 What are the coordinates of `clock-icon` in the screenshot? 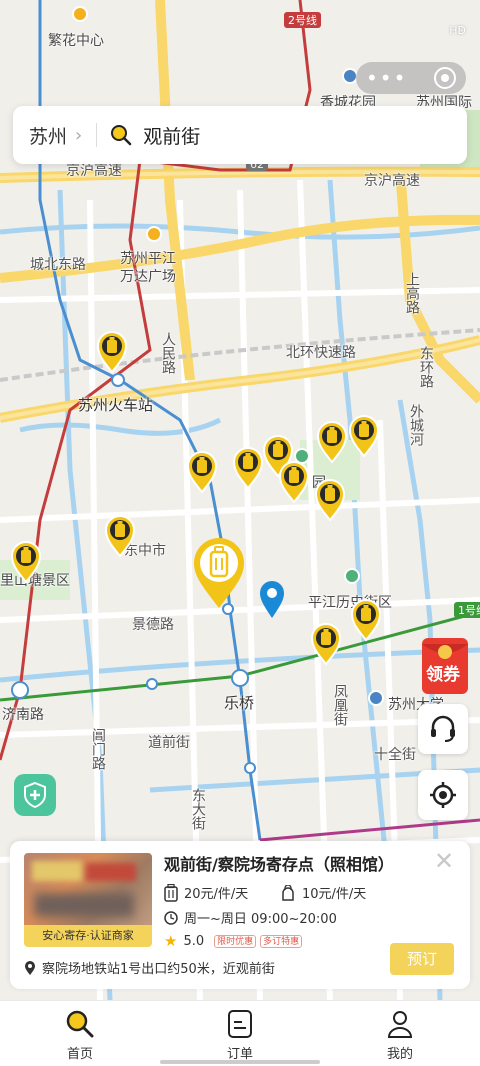 It's located at (171, 917).